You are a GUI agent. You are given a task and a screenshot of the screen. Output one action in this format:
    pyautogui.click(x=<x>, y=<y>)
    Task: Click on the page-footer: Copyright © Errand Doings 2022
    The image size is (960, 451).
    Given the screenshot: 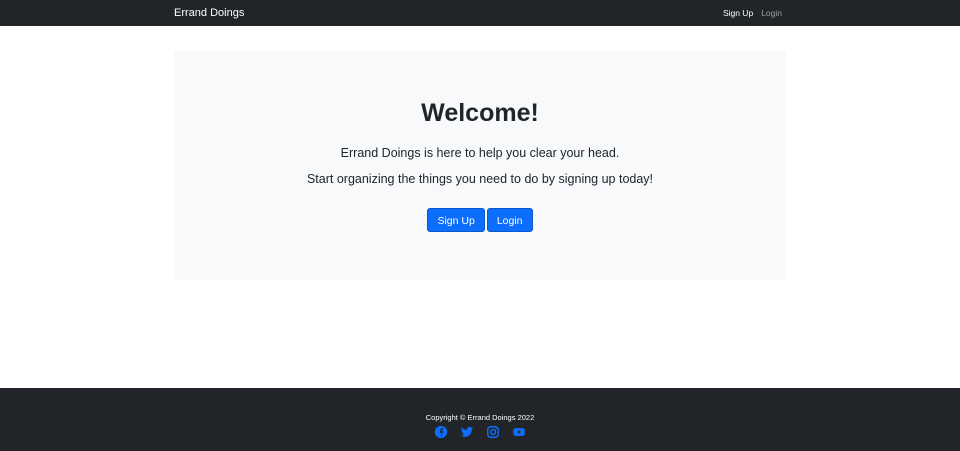 What is the action you would take?
    pyautogui.click(x=480, y=419)
    